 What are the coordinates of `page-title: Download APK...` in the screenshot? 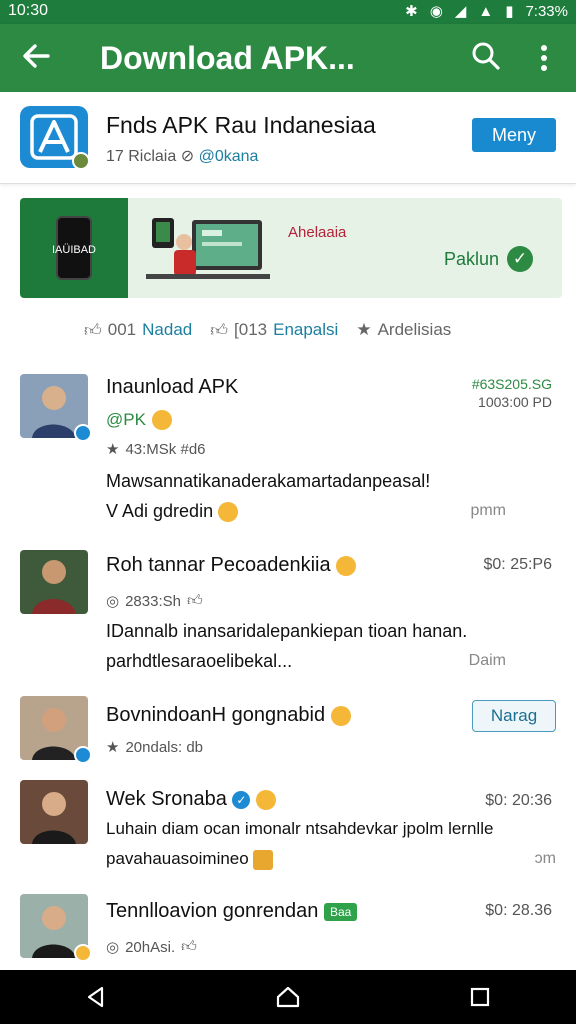 It's located at (227, 58).